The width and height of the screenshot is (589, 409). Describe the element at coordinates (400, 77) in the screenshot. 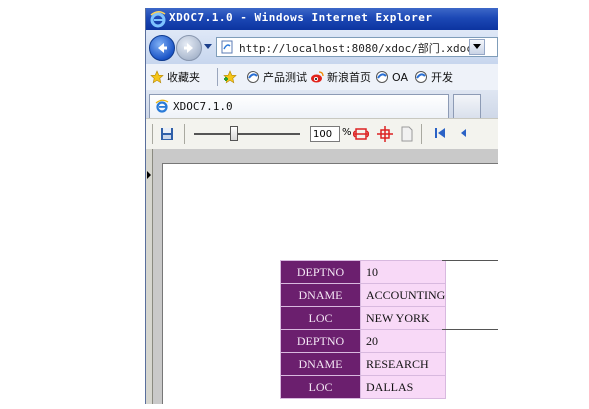

I see `favorite-link-label: OA` at that location.